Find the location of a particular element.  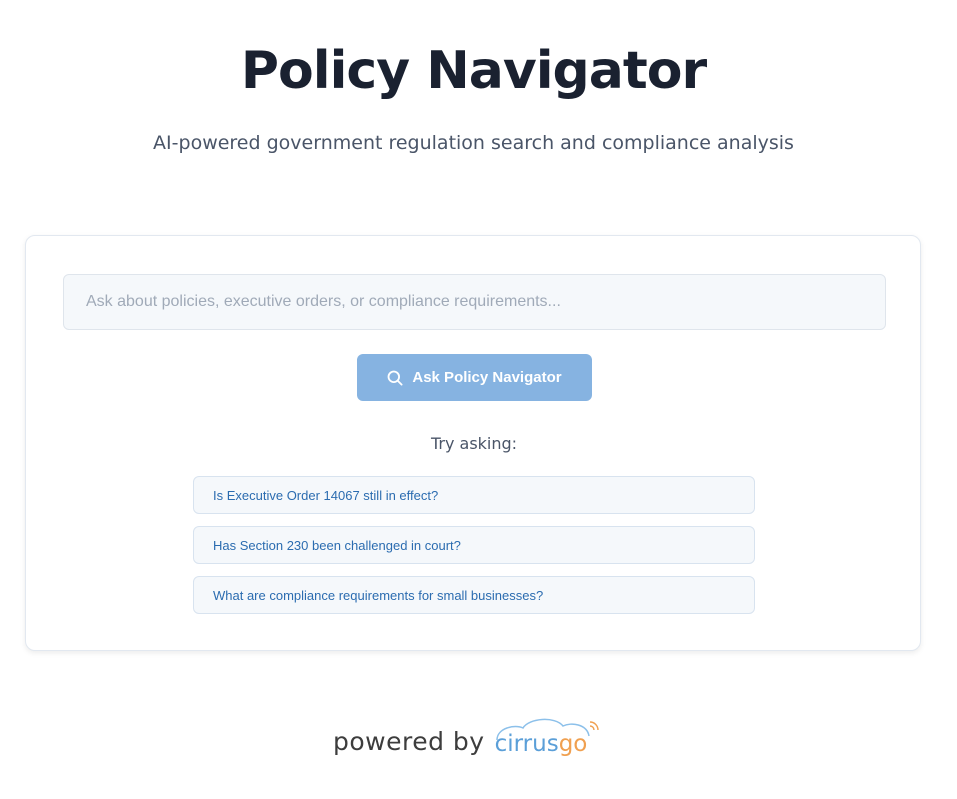

ask-button: Ask Policy Navigator is located at coordinates (474, 377).